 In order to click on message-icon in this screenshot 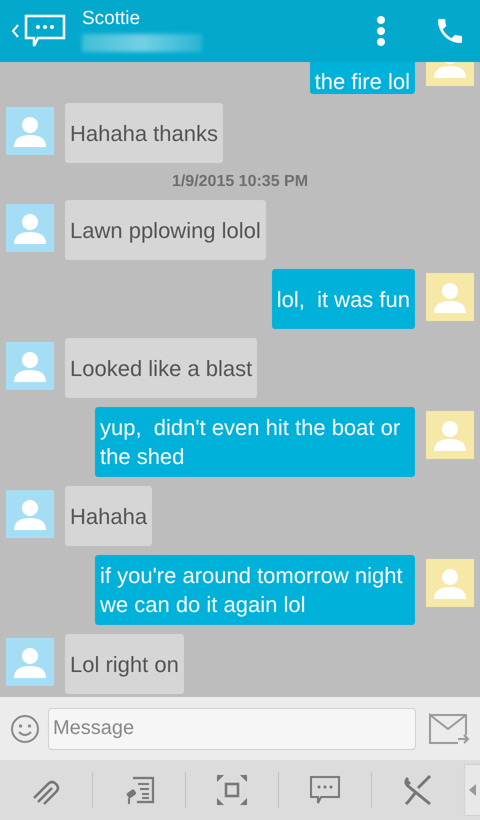, I will do `click(45, 31)`.